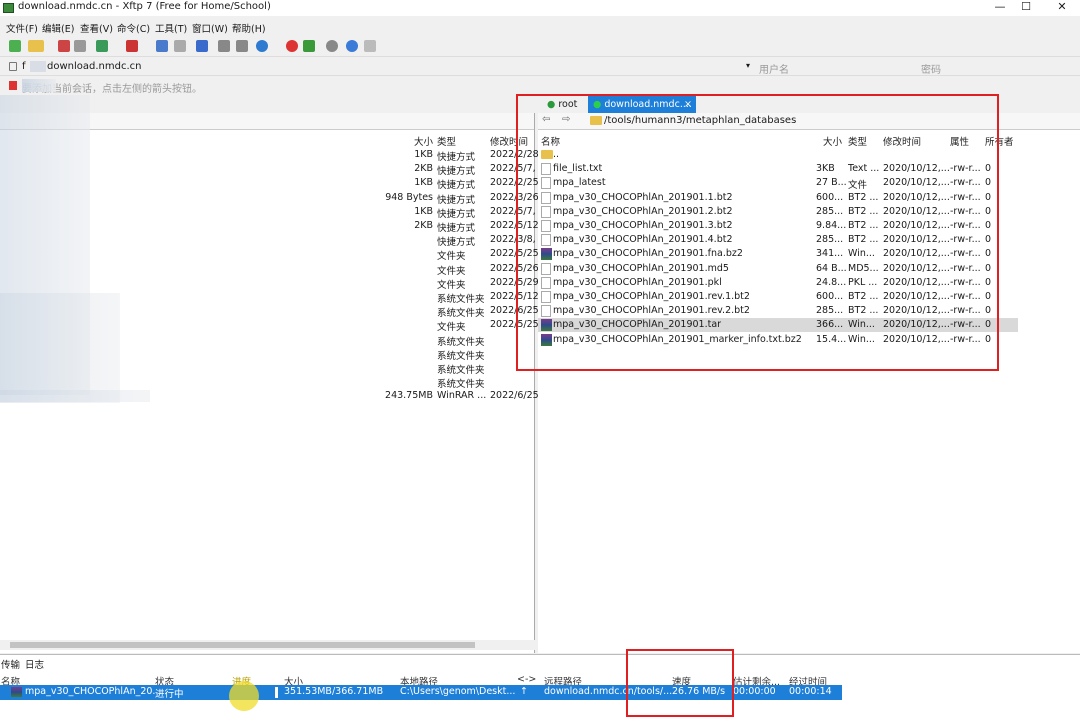 Image resolution: width=1080 pixels, height=721 pixels. Describe the element at coordinates (24, 66) in the screenshot. I see `host-prefix: f` at that location.